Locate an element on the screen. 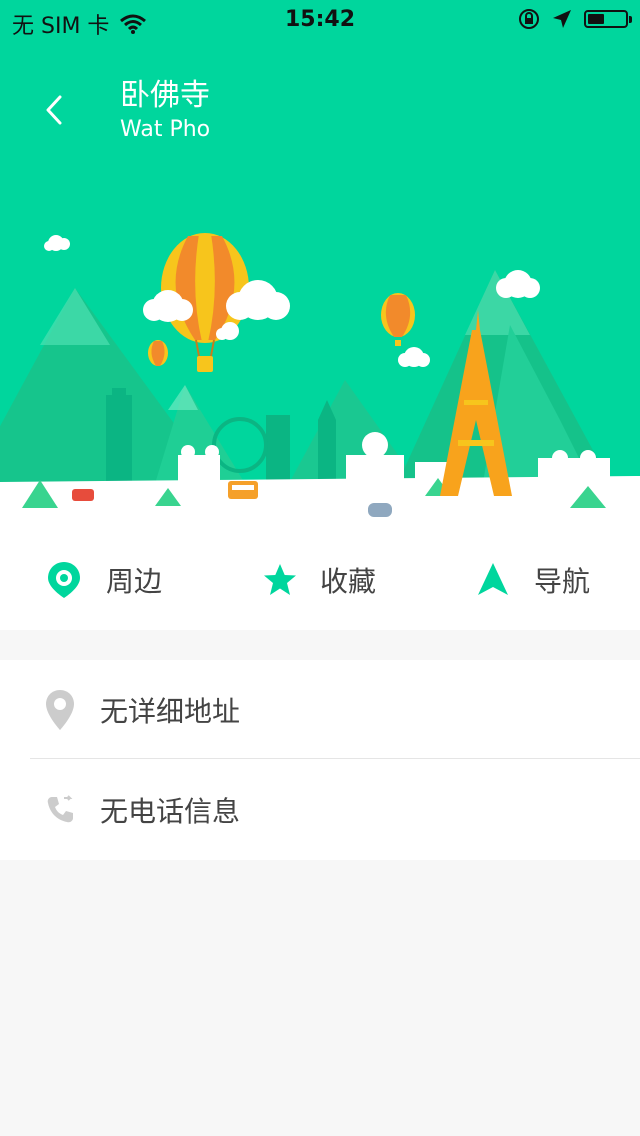 The image size is (640, 1136). chevron-left-icon is located at coordinates (54, 110).